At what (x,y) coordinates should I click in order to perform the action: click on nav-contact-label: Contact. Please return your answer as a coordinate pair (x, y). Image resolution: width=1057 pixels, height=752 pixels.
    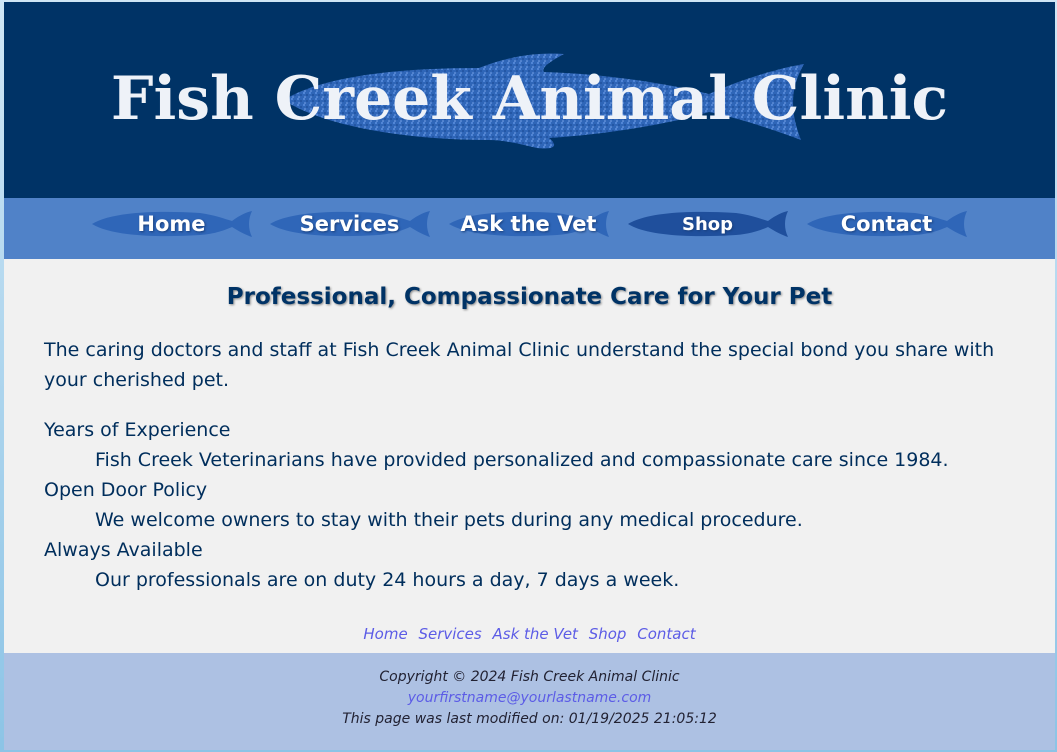
    Looking at the image, I should click on (886, 224).